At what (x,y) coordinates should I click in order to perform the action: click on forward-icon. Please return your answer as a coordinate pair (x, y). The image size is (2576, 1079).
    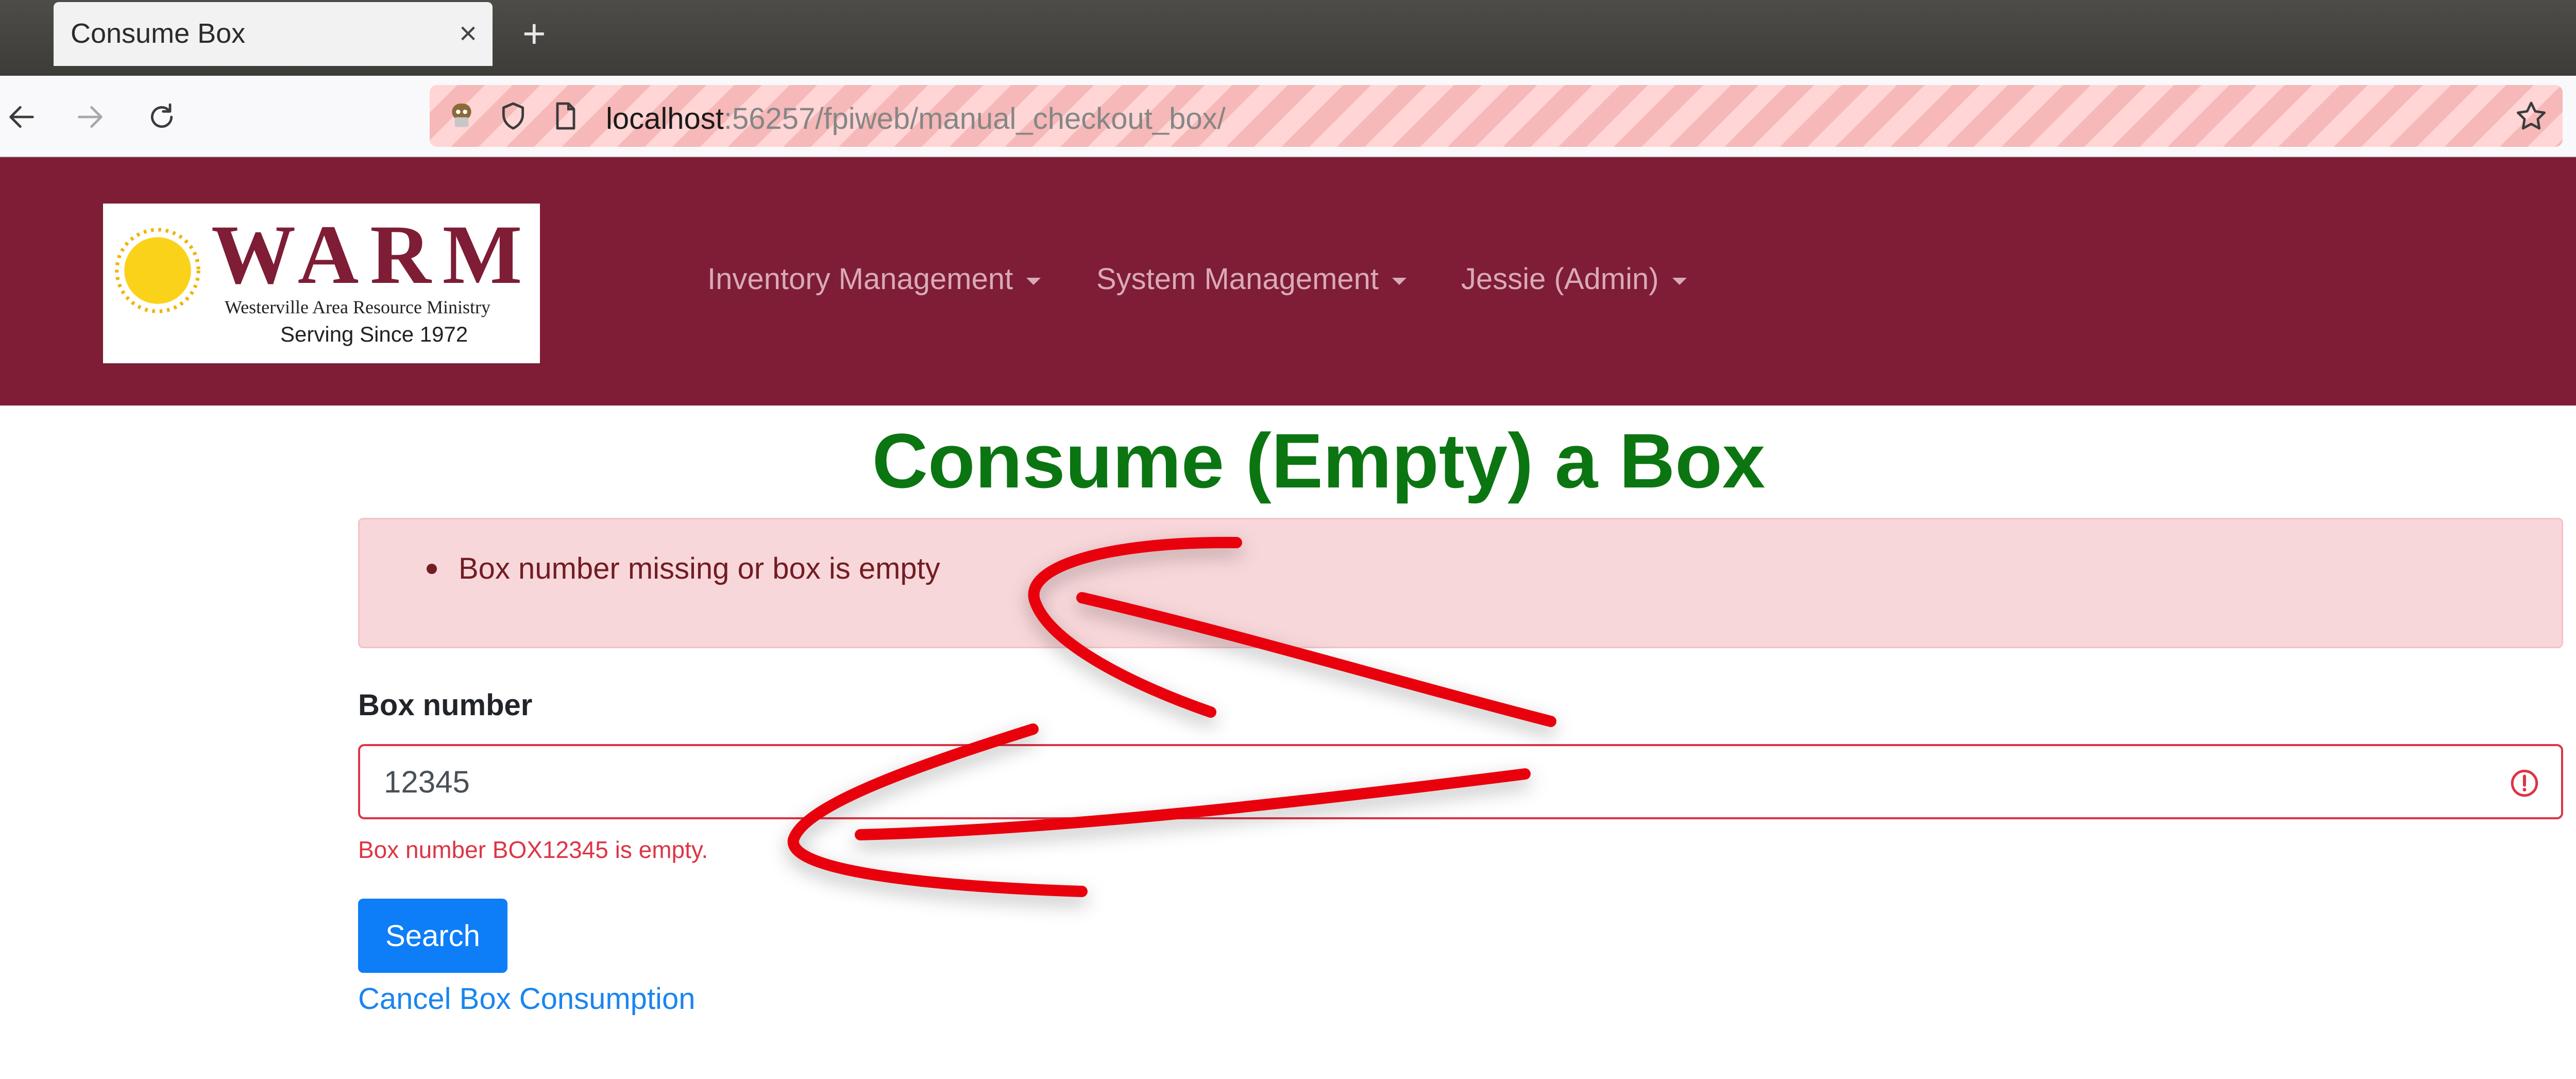
    Looking at the image, I should click on (90, 117).